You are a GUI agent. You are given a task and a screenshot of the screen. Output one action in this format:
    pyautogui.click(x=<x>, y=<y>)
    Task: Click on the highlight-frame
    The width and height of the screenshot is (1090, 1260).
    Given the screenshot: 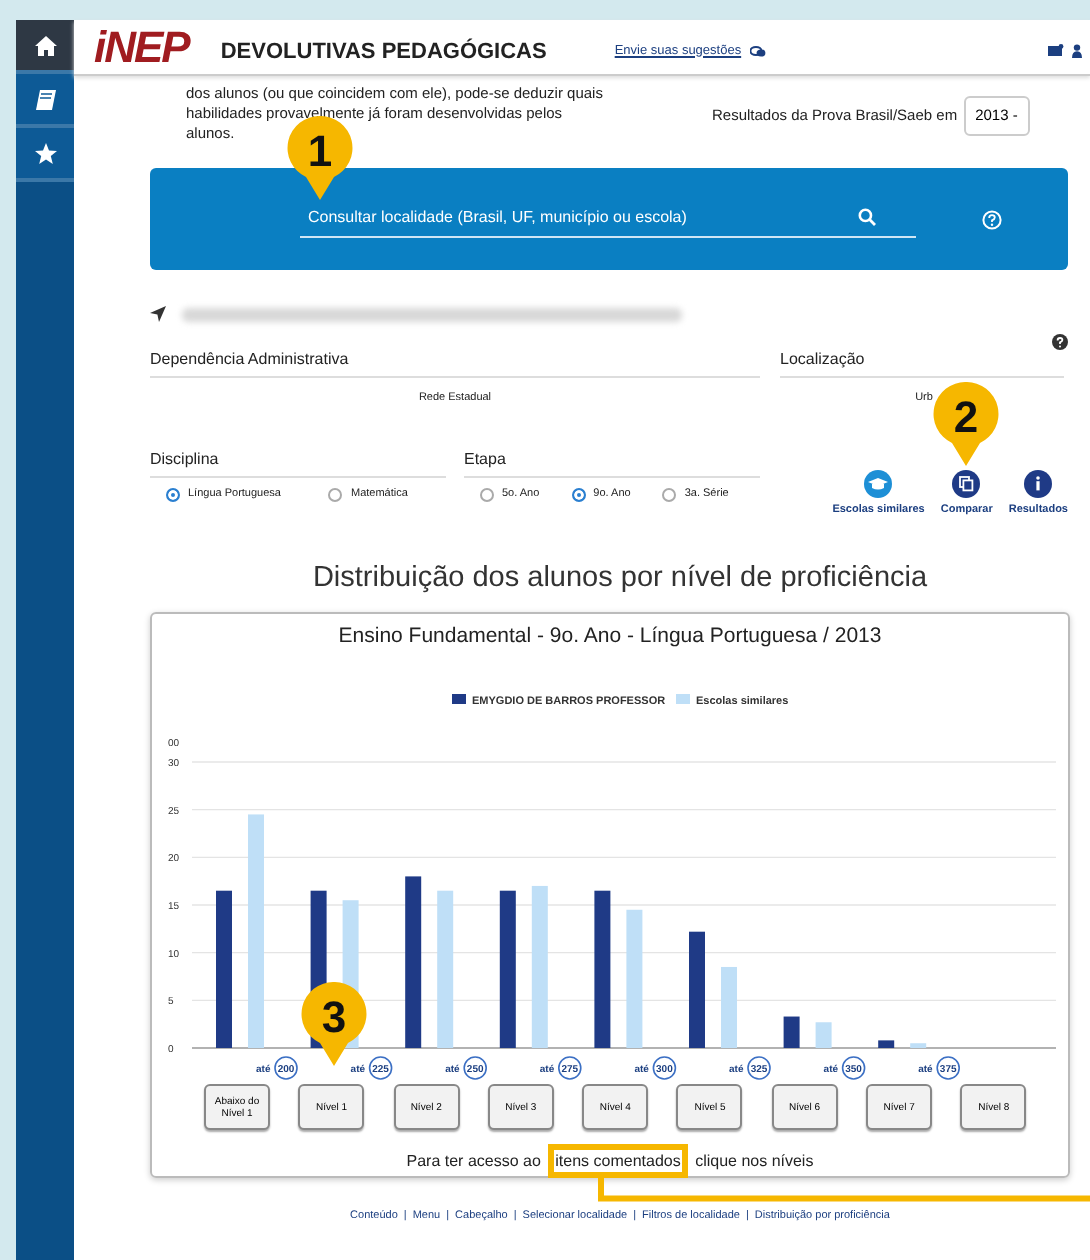 What is the action you would take?
    pyautogui.click(x=618, y=1161)
    